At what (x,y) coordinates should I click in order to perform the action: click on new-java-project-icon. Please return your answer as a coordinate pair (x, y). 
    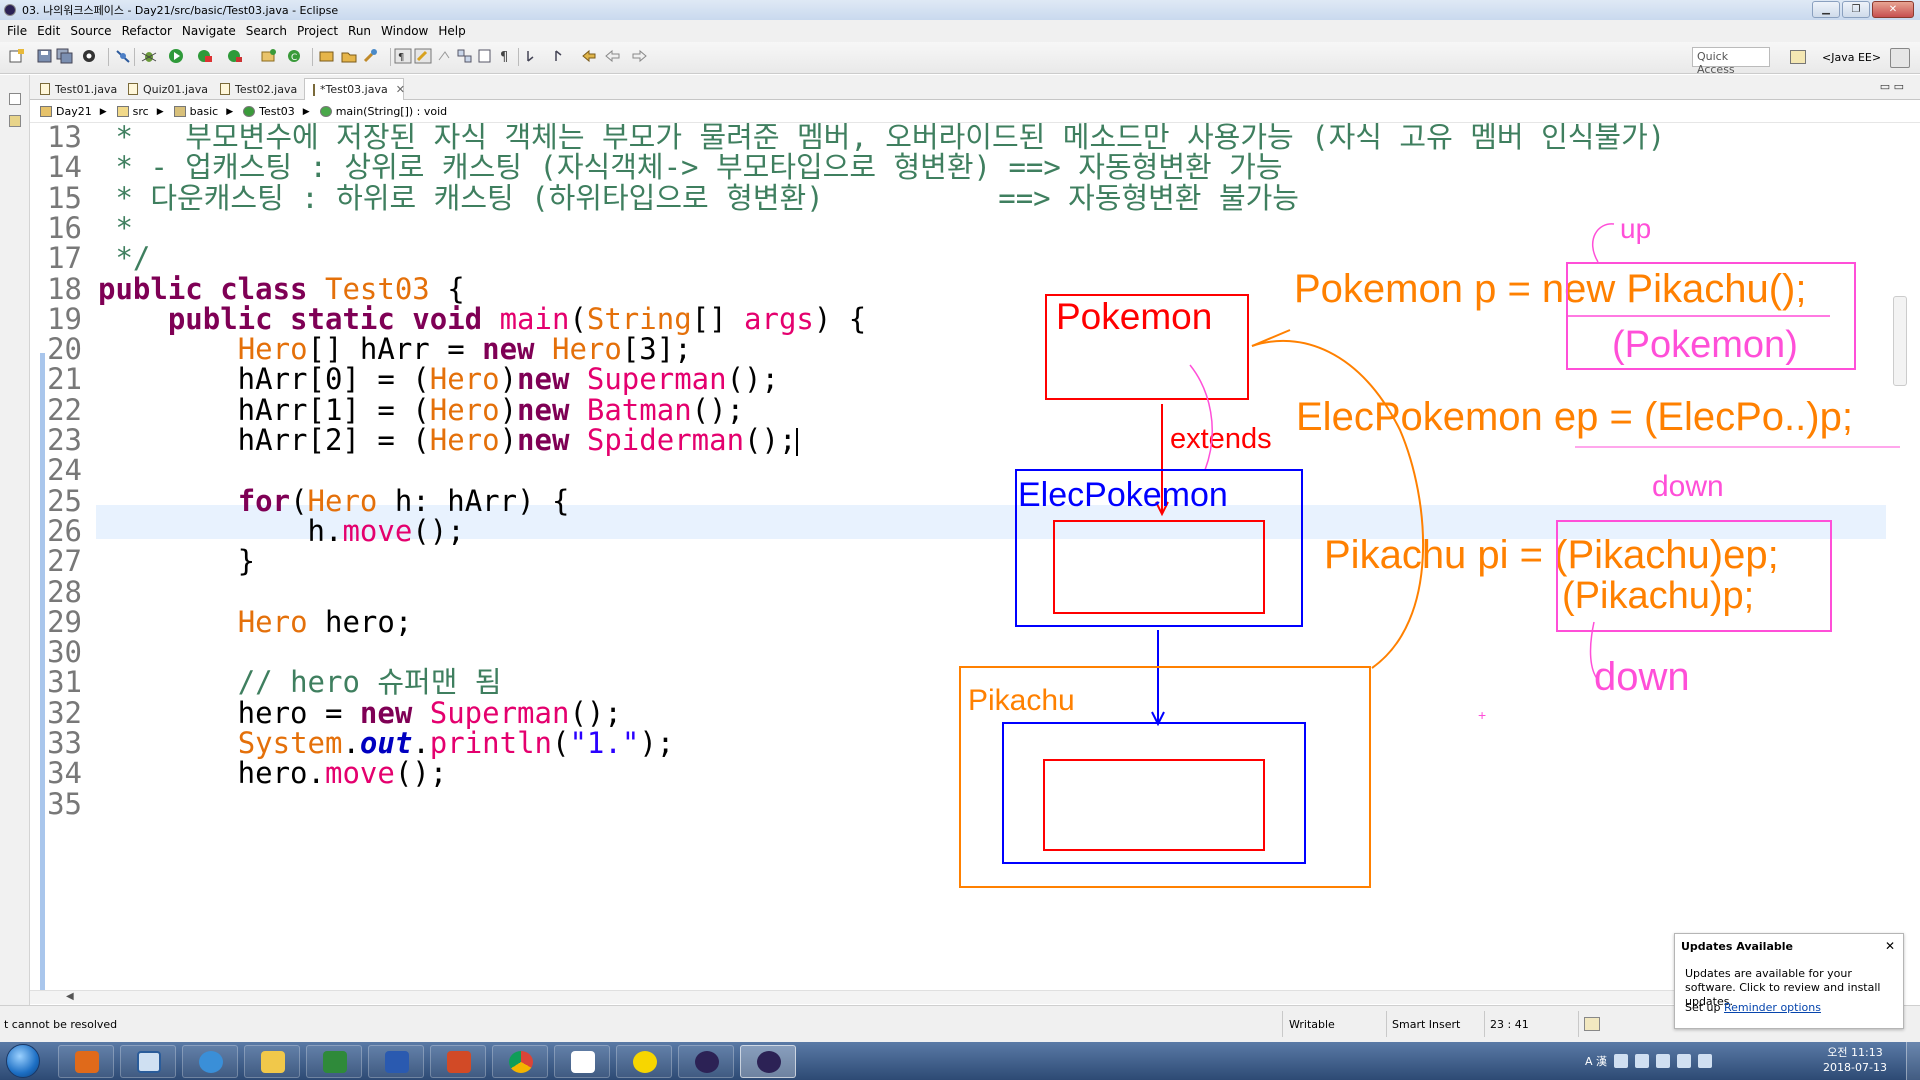
    Looking at the image, I should click on (269, 56).